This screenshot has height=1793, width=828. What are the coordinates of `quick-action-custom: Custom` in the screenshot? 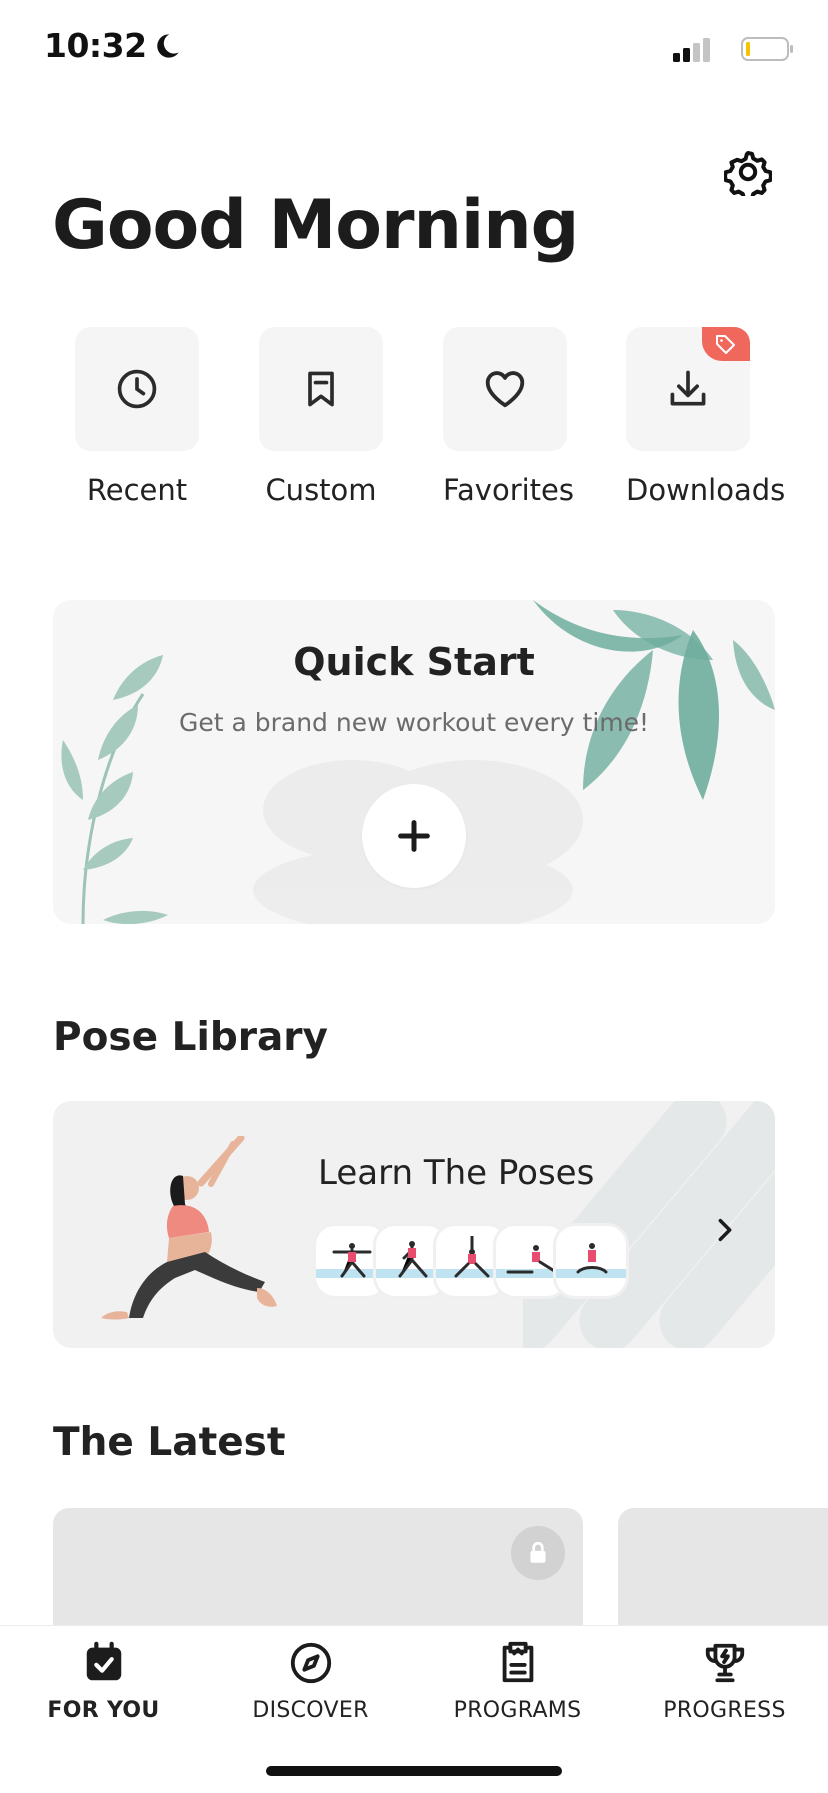 It's located at (321, 417).